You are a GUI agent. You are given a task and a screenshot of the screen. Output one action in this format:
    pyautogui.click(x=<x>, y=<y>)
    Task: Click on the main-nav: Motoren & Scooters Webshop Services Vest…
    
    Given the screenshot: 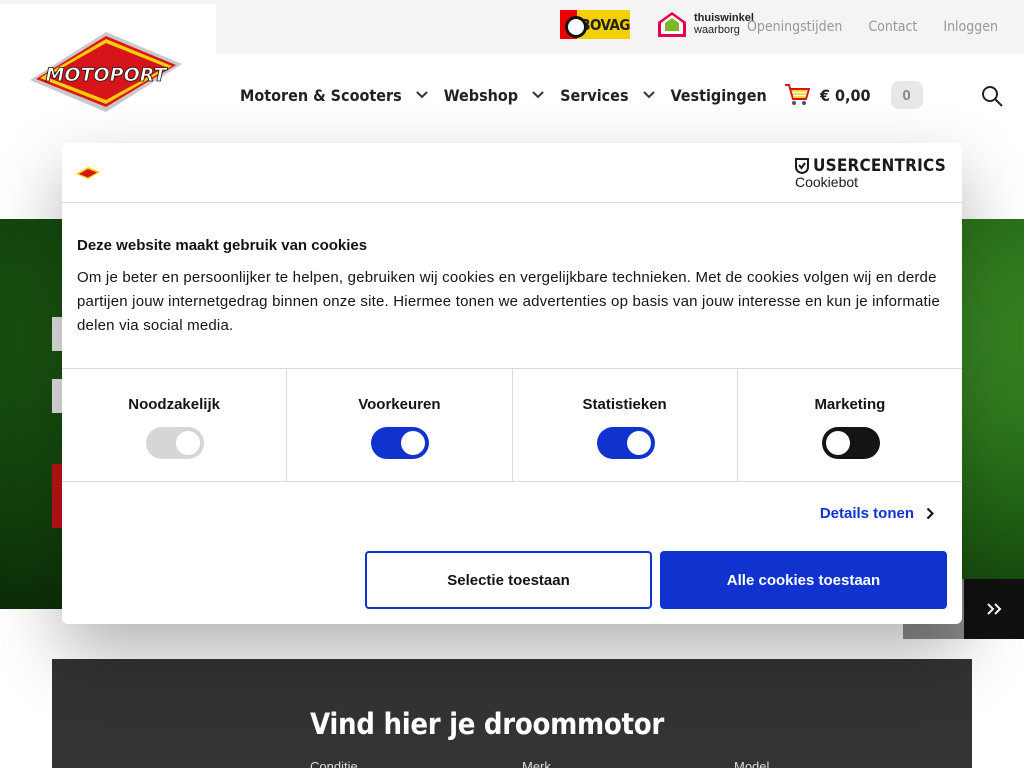 What is the action you would take?
    pyautogui.click(x=503, y=95)
    